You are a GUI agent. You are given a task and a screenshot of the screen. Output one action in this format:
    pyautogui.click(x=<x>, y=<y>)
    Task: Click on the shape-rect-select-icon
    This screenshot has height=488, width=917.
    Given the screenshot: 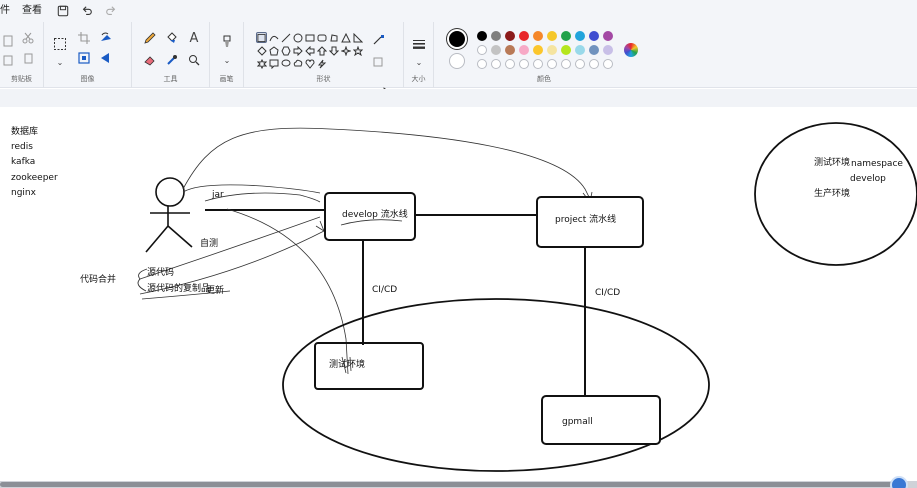 What is the action you would take?
    pyautogui.click(x=261, y=37)
    